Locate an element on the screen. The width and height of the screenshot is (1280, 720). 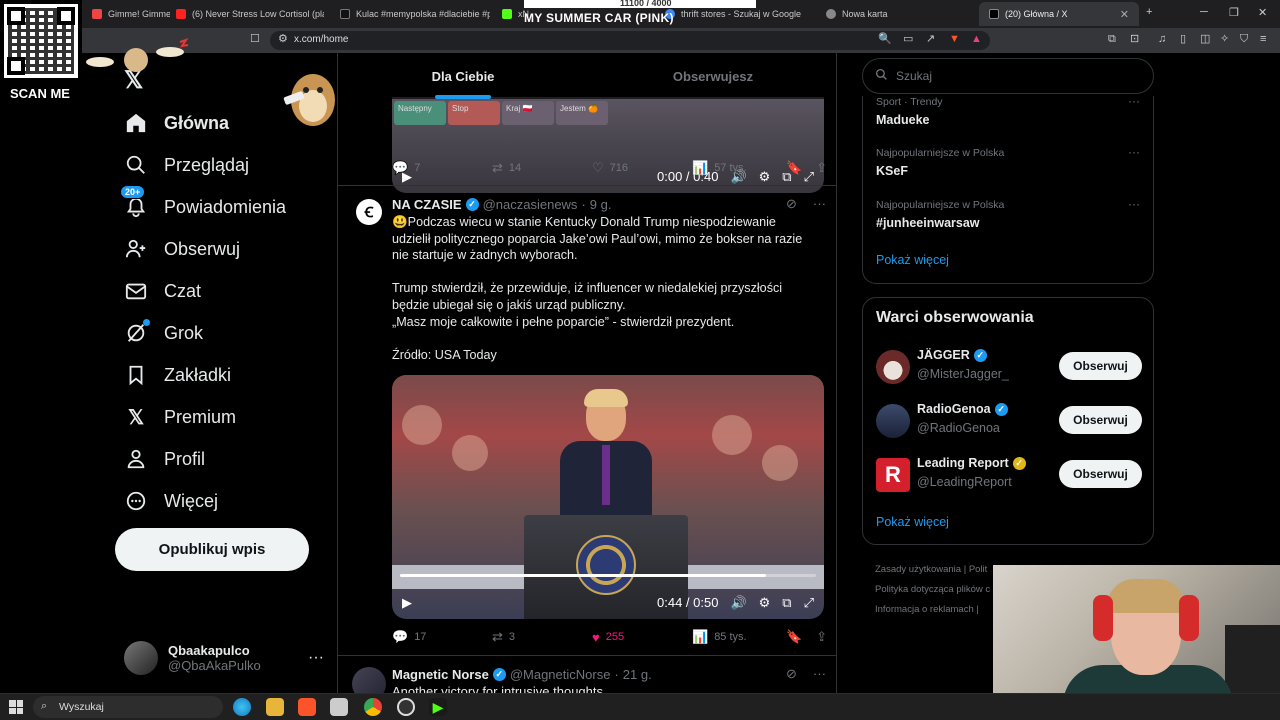
chrome-icon is located at coordinates (373, 707).